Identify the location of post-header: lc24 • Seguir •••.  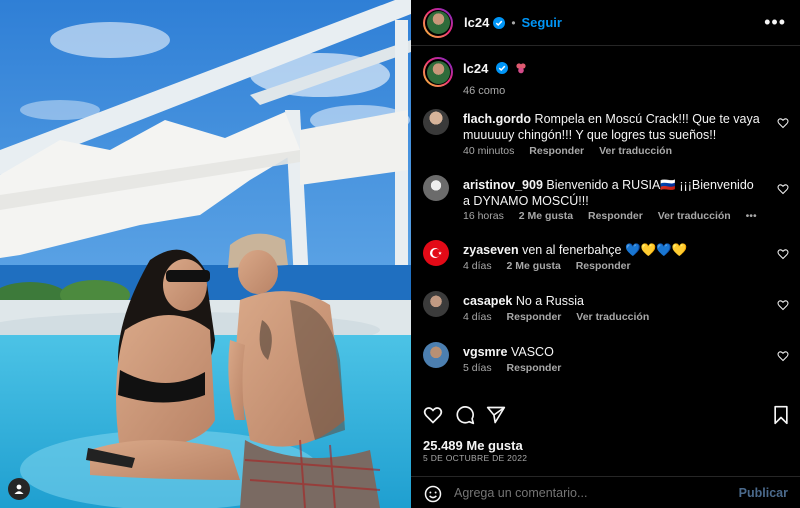
(605, 23).